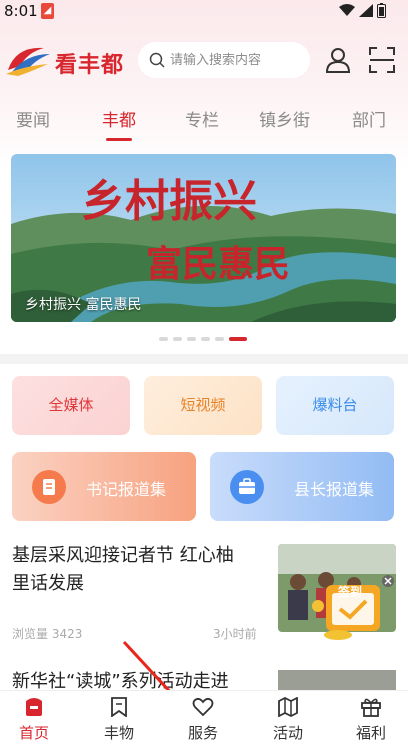 The width and height of the screenshot is (408, 744). Describe the element at coordinates (33, 733) in the screenshot. I see `nav-home-label: 首页` at that location.